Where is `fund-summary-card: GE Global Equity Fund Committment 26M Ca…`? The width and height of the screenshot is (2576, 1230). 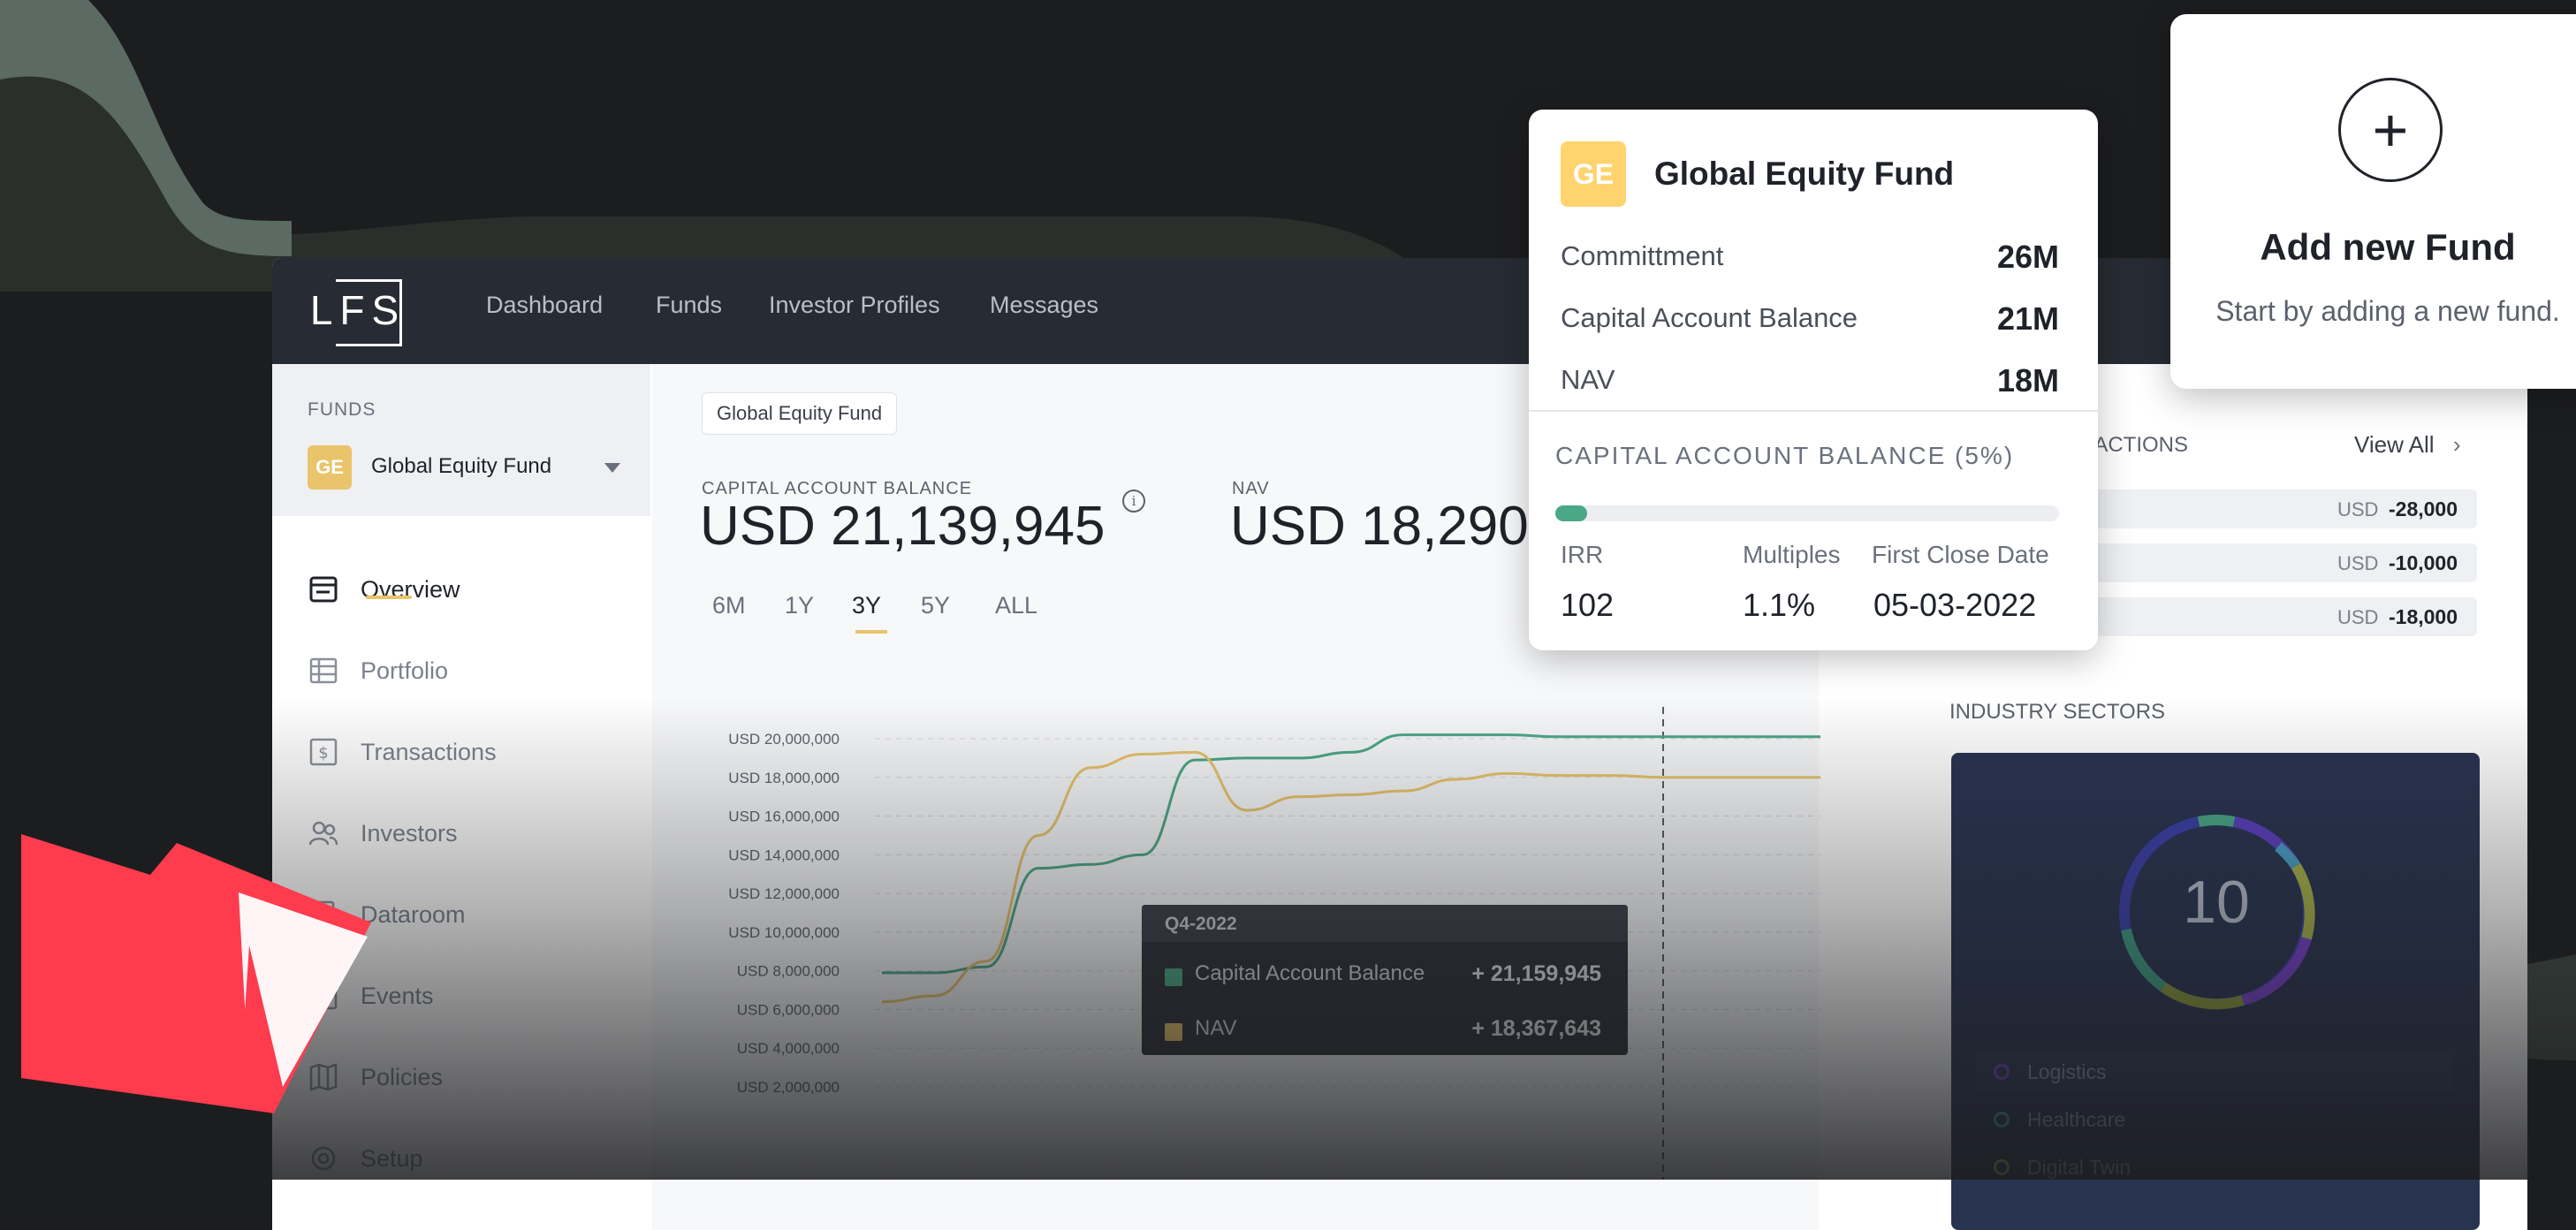
fund-summary-card: GE Global Equity Fund Committment 26M Ca… is located at coordinates (1813, 380).